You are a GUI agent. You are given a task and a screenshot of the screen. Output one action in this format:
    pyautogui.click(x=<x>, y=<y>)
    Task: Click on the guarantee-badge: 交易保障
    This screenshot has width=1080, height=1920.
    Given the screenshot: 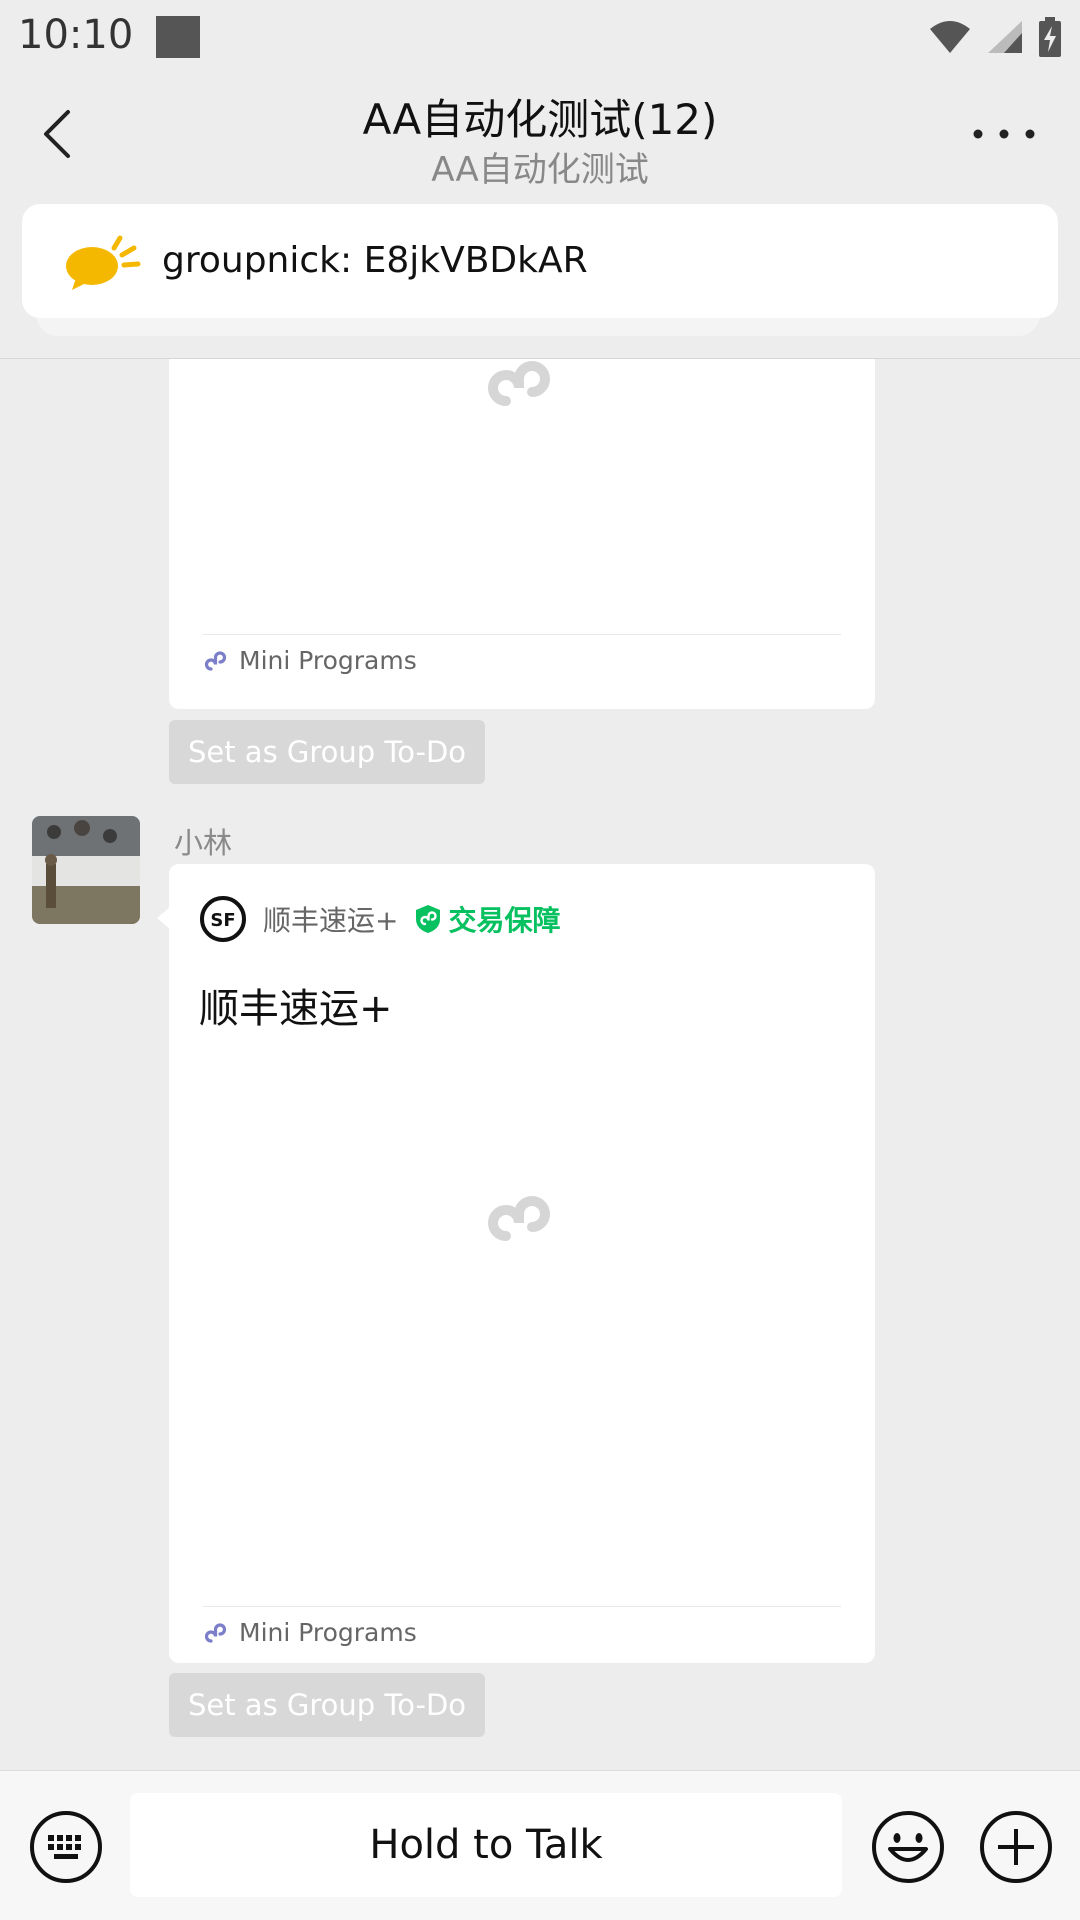 What is the action you would take?
    pyautogui.click(x=504, y=920)
    